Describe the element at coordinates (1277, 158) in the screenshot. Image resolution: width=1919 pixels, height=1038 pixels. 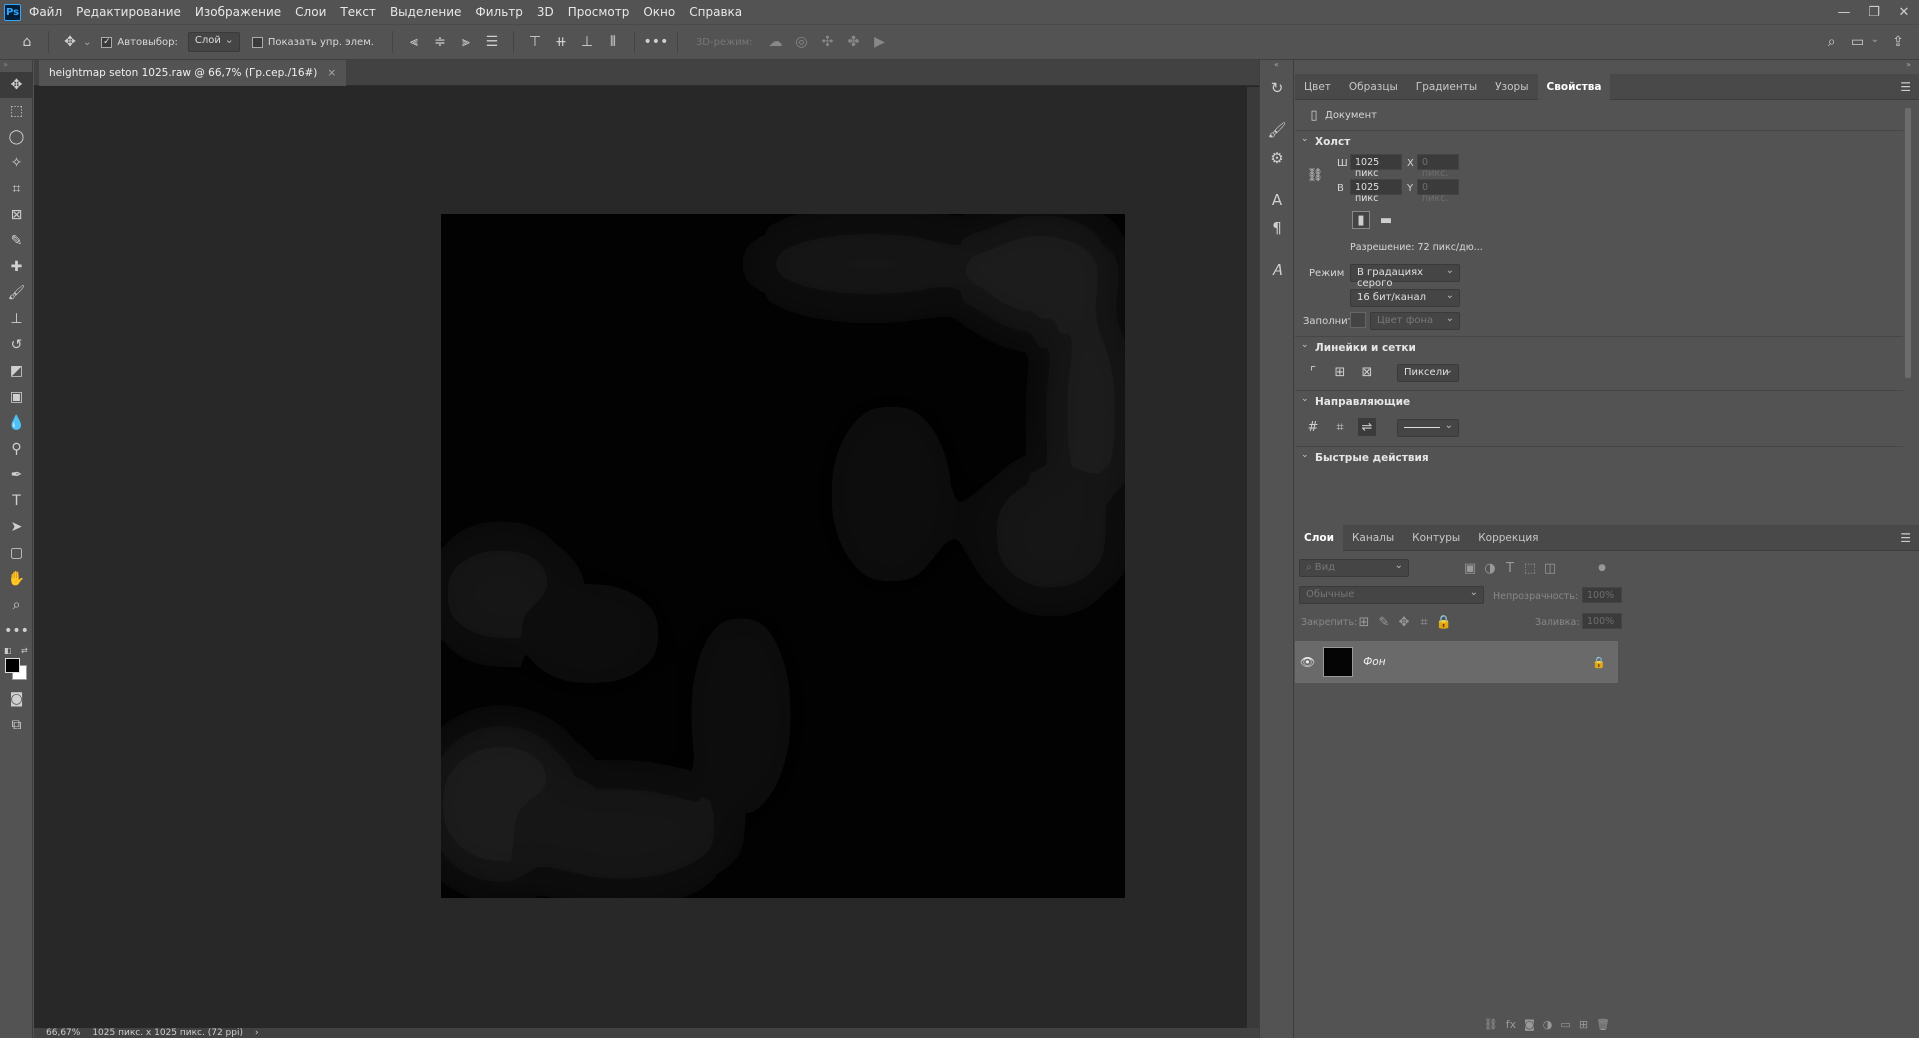
I see `adjustments-panel-icon: ⚙` at that location.